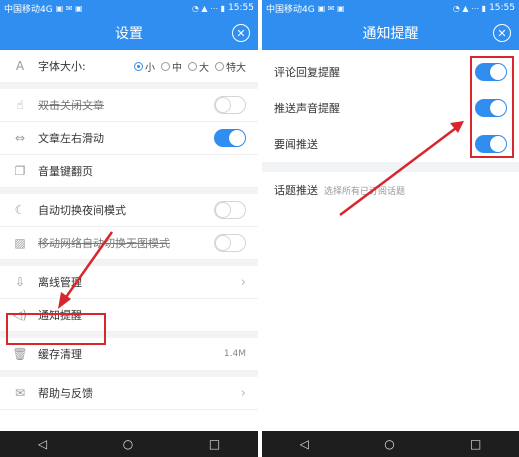  I want to click on mail-icon: ✉, so click(20, 393).